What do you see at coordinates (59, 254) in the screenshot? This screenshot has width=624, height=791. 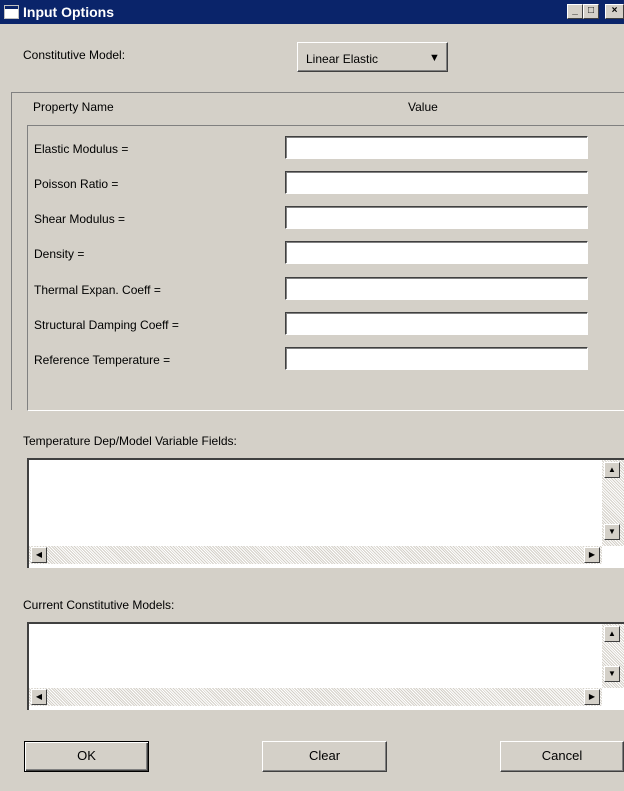 I see `property-label-density: Density =` at bounding box center [59, 254].